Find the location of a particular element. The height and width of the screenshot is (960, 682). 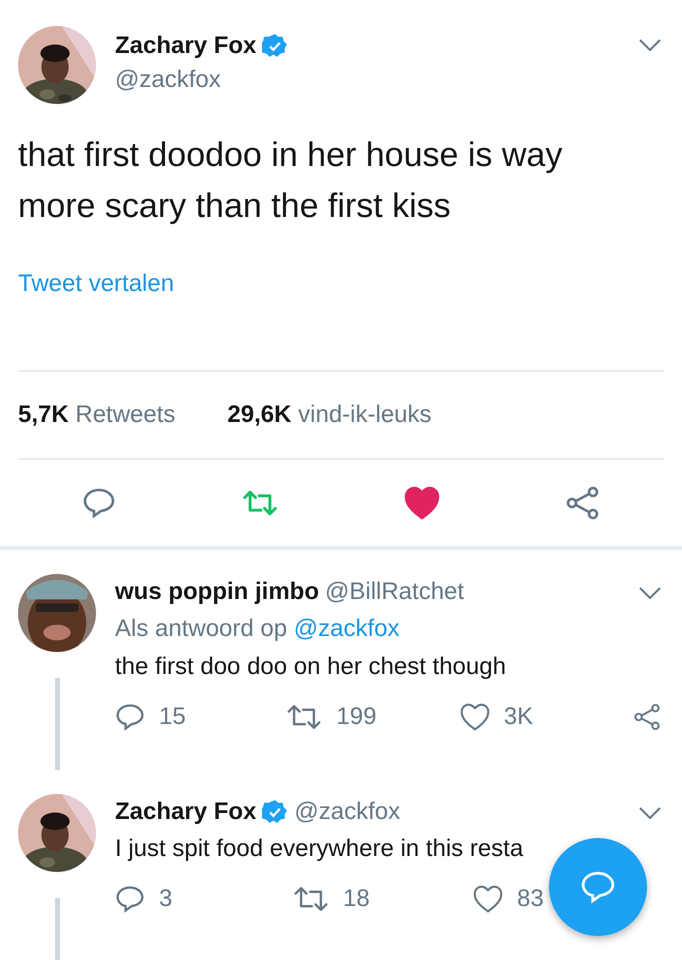

stat-count: 5,7K Retweets is located at coordinates (97, 415).